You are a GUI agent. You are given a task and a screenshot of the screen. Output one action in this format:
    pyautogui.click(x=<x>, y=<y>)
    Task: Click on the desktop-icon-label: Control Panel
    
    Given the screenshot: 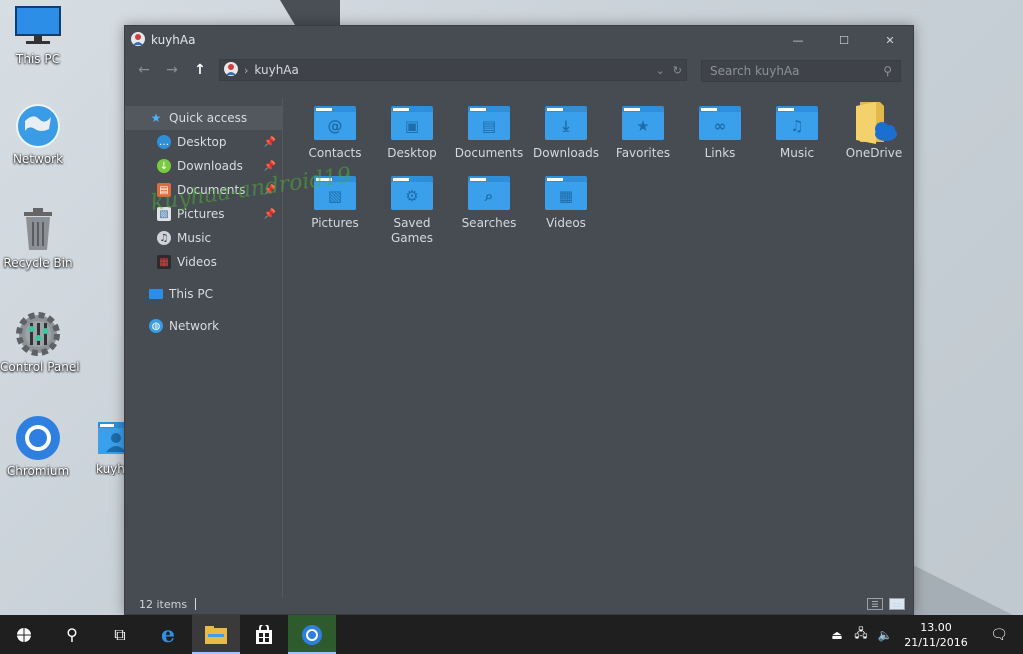 What is the action you would take?
    pyautogui.click(x=40, y=367)
    